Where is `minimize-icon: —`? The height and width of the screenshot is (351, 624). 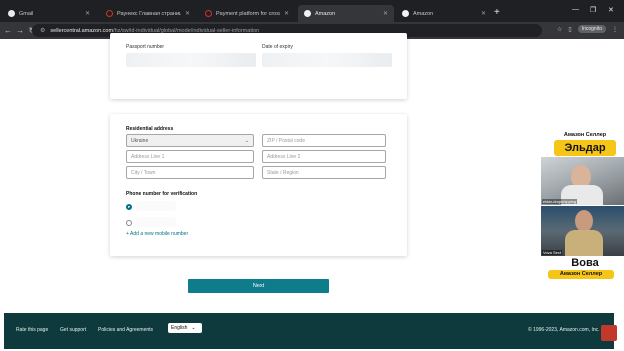
minimize-icon: — is located at coordinates (575, 9).